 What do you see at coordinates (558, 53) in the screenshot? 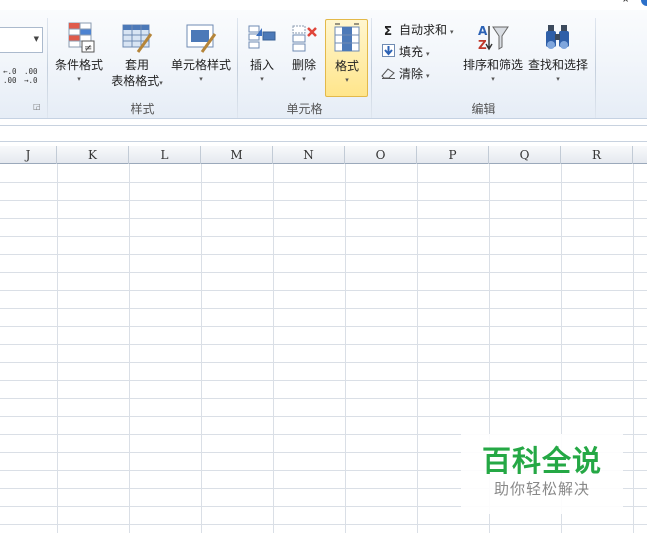
I see `find-select-button: 查找和选择 ▾` at bounding box center [558, 53].